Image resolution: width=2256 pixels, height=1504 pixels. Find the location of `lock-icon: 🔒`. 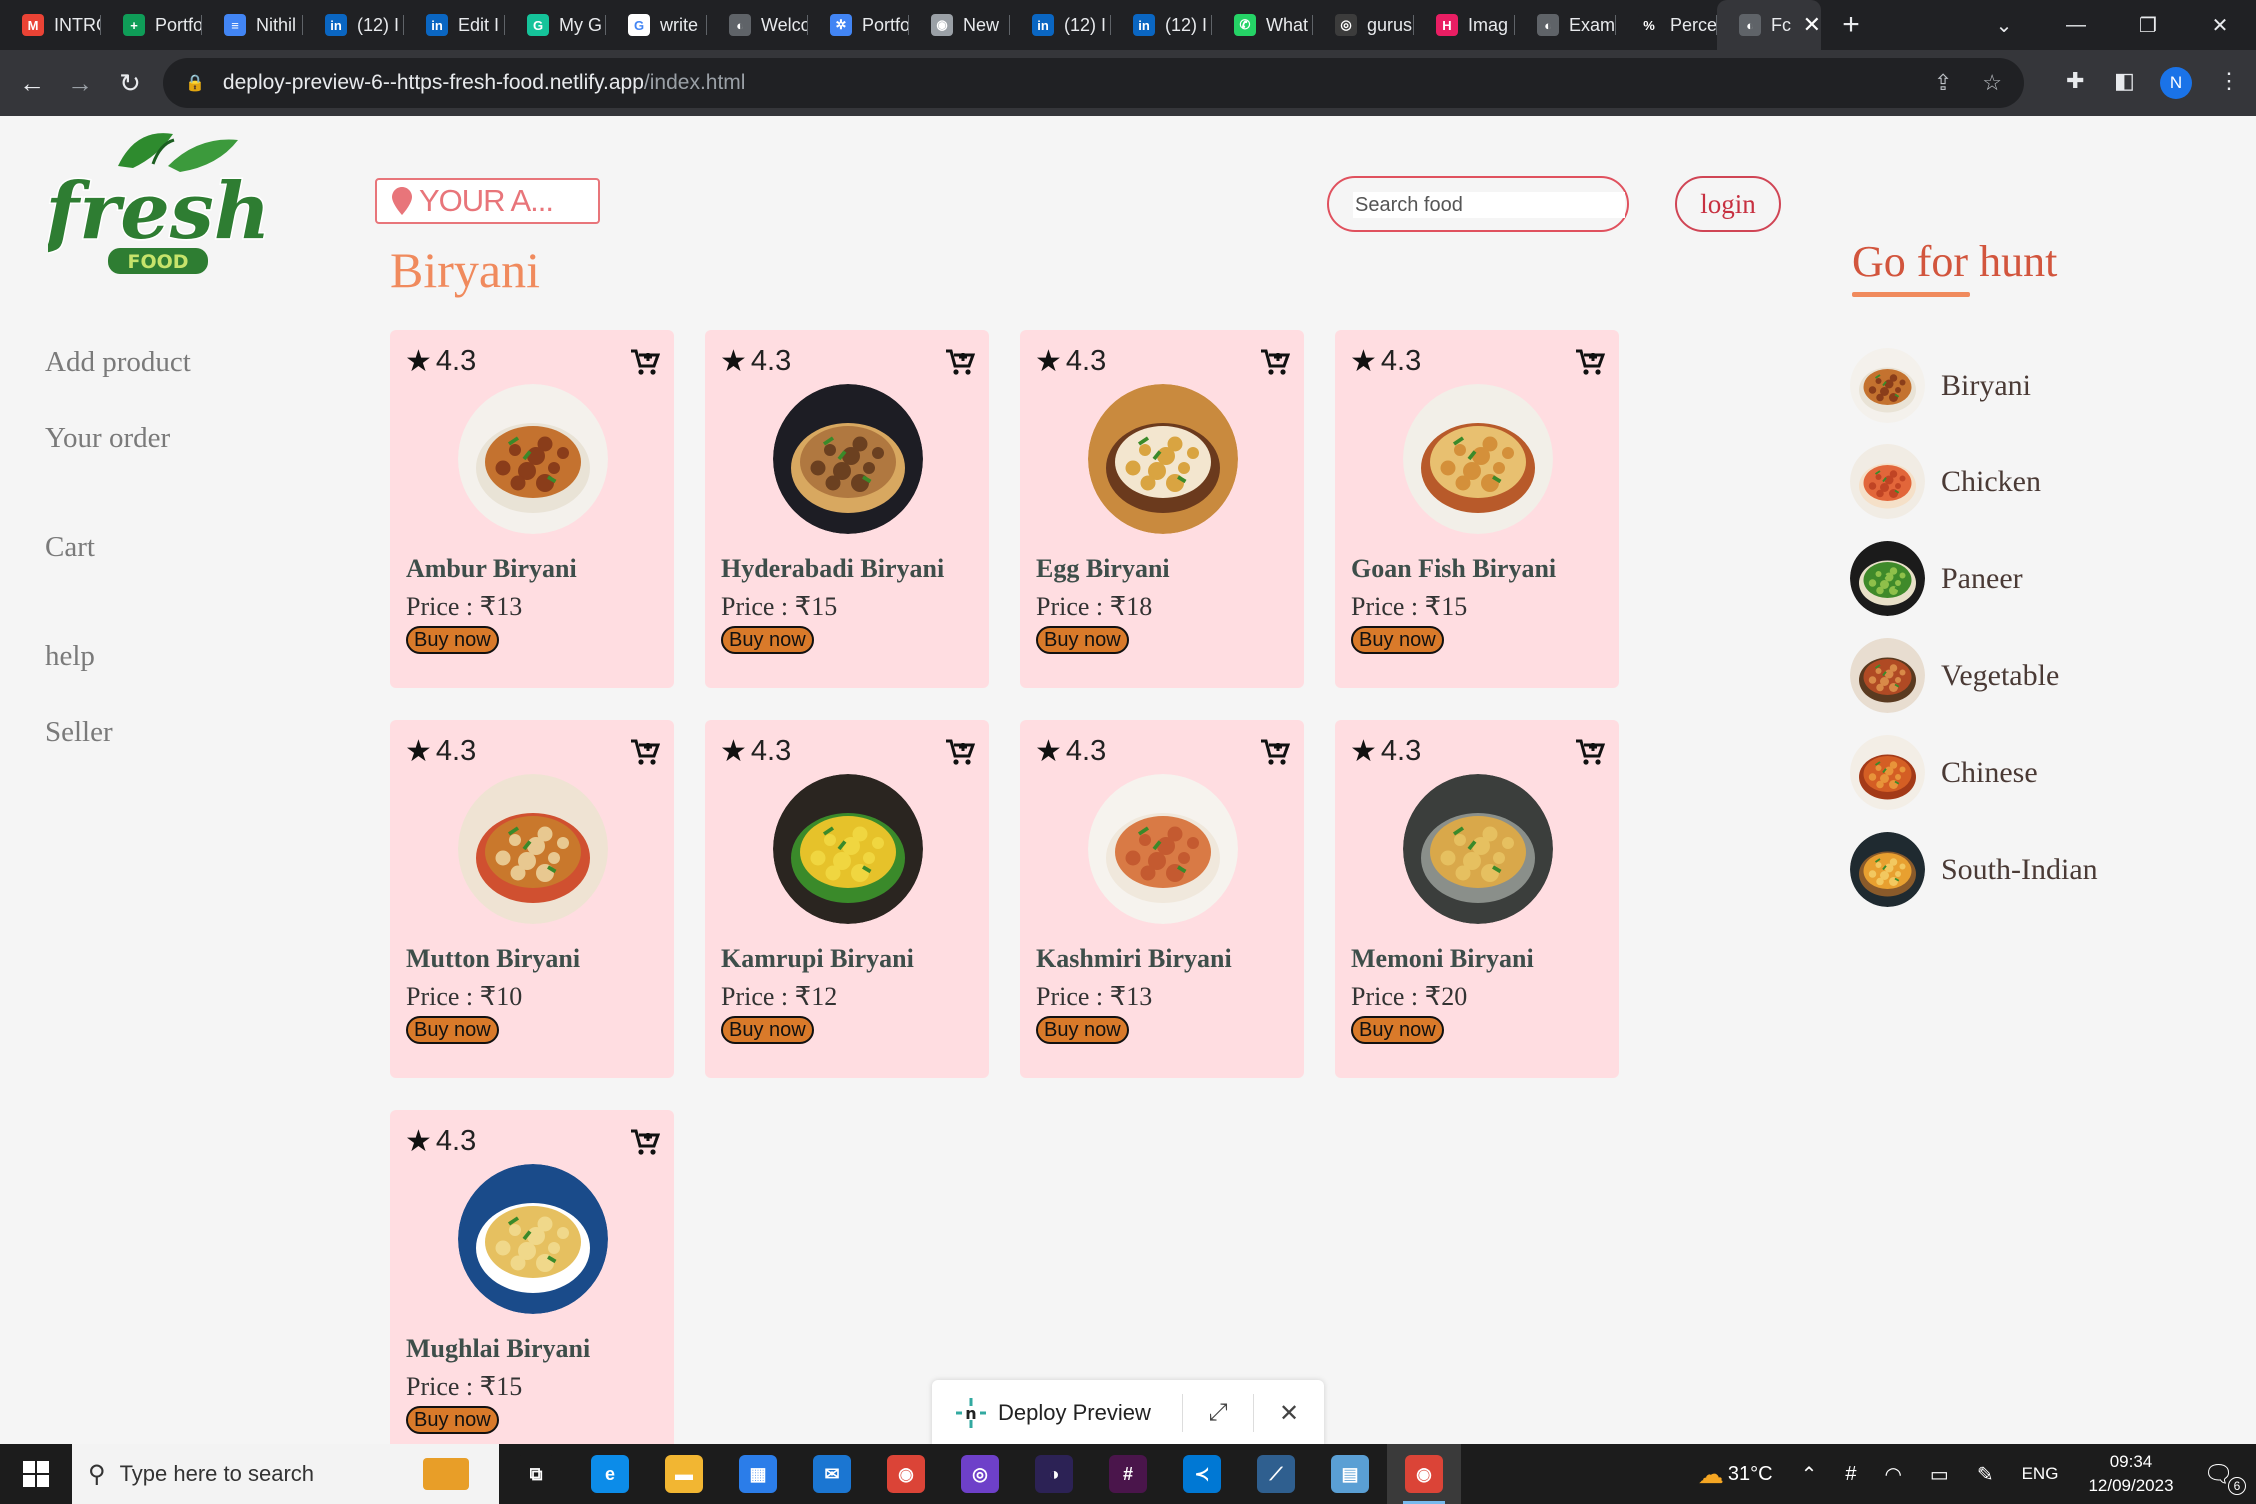

lock-icon: 🔒 is located at coordinates (195, 83).